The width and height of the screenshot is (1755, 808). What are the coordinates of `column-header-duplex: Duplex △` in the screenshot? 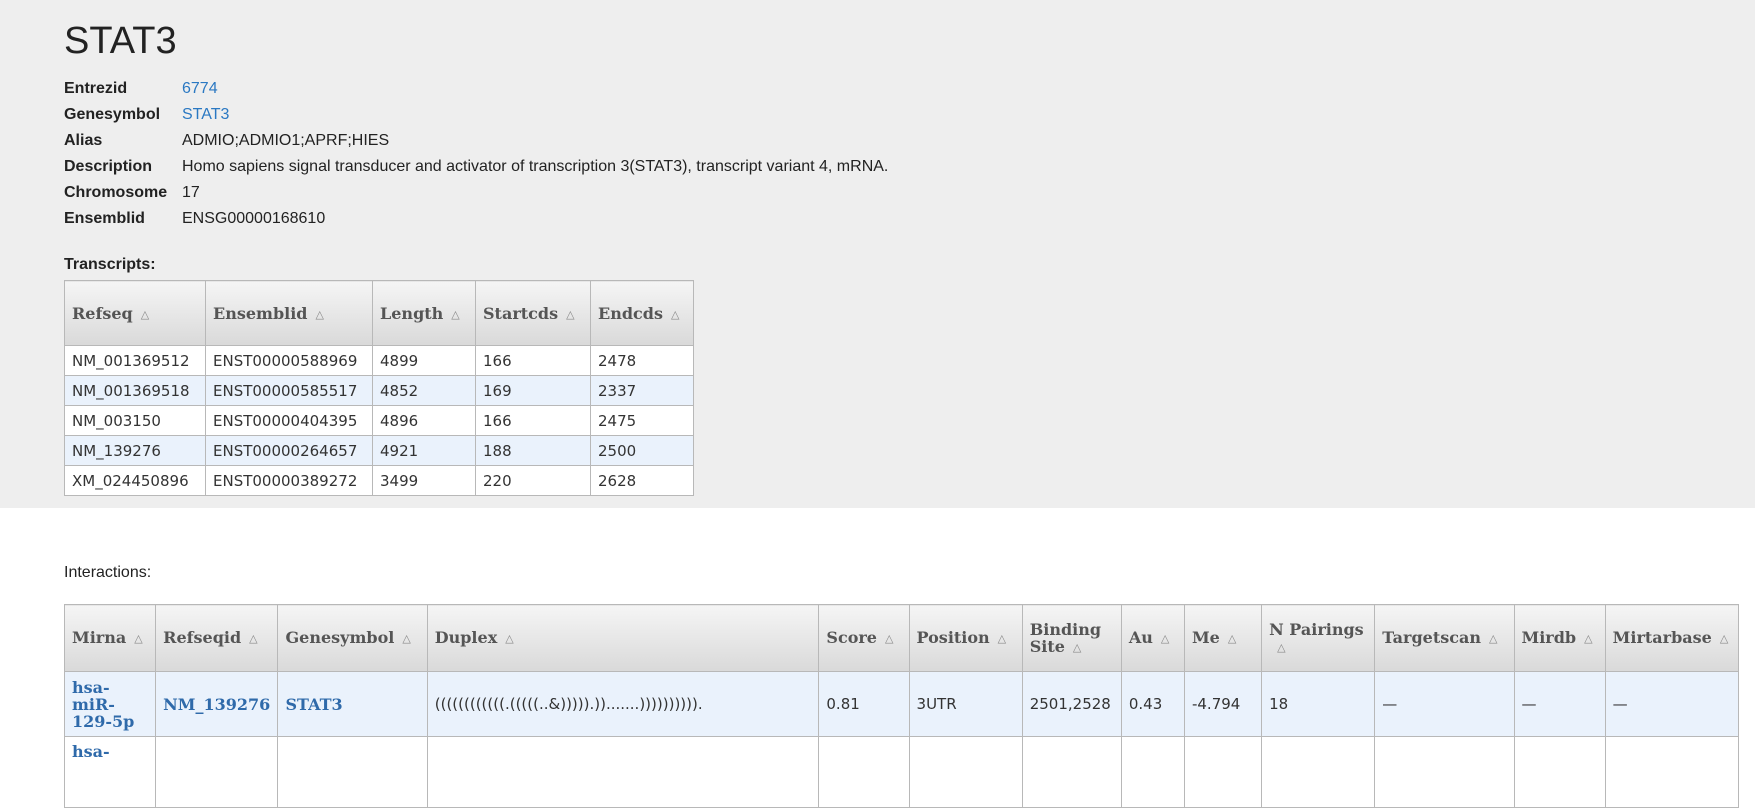 It's located at (623, 638).